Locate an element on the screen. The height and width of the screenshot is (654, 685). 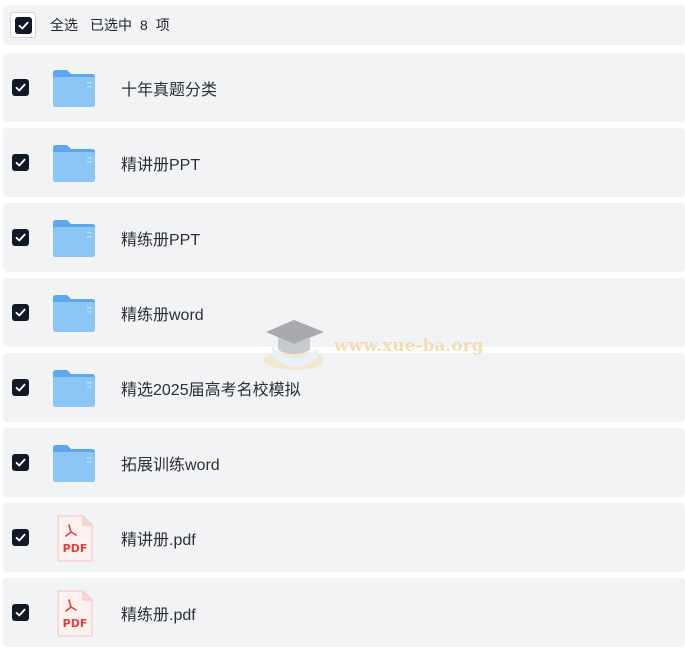
check-icon is located at coordinates (23, 25).